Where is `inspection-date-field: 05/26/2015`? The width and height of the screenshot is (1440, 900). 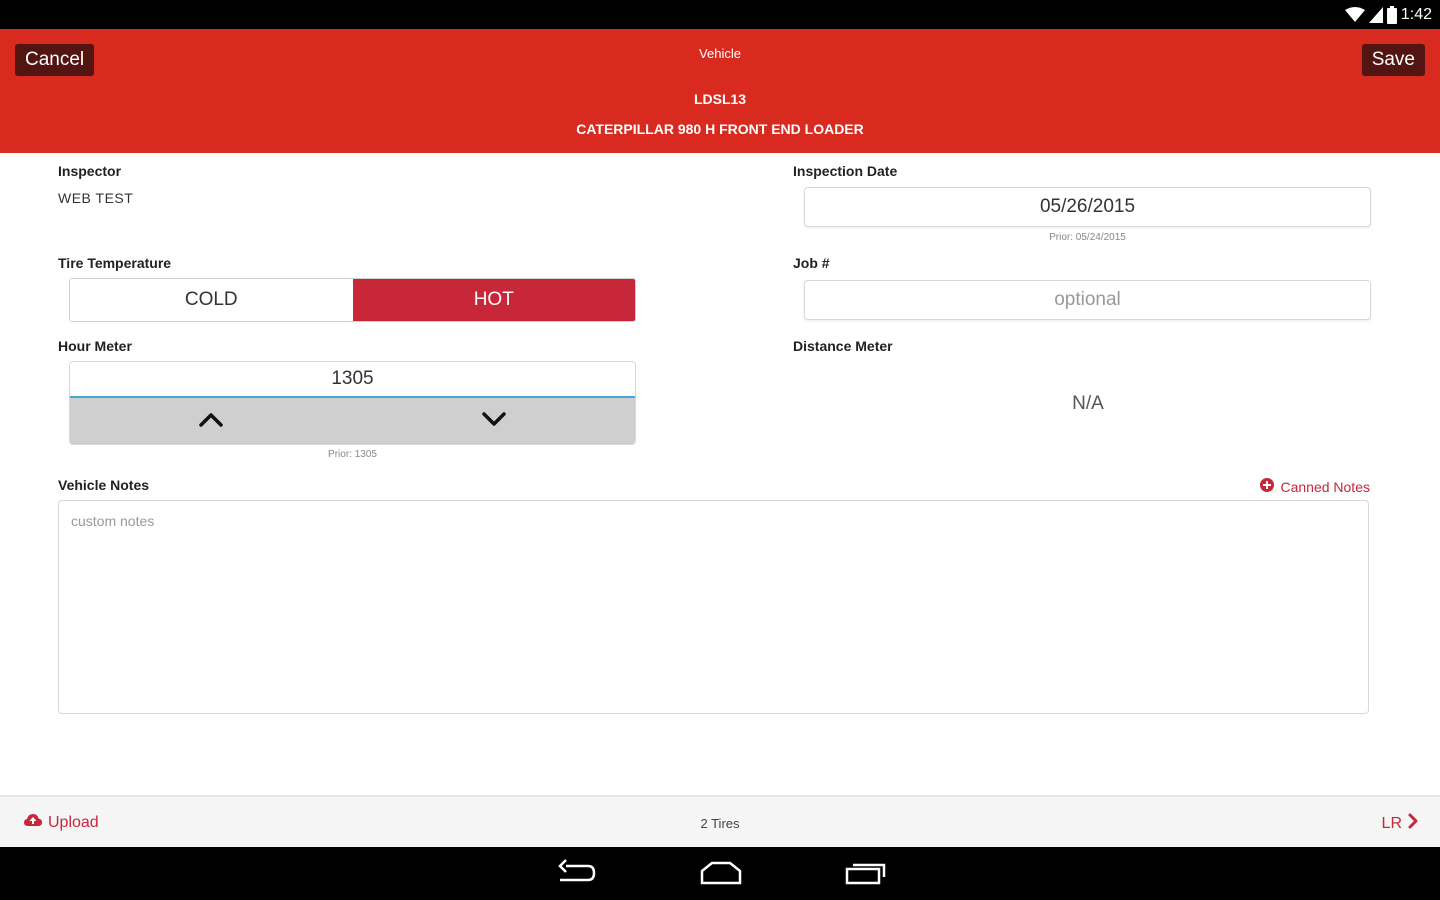
inspection-date-field: 05/26/2015 is located at coordinates (1087, 207).